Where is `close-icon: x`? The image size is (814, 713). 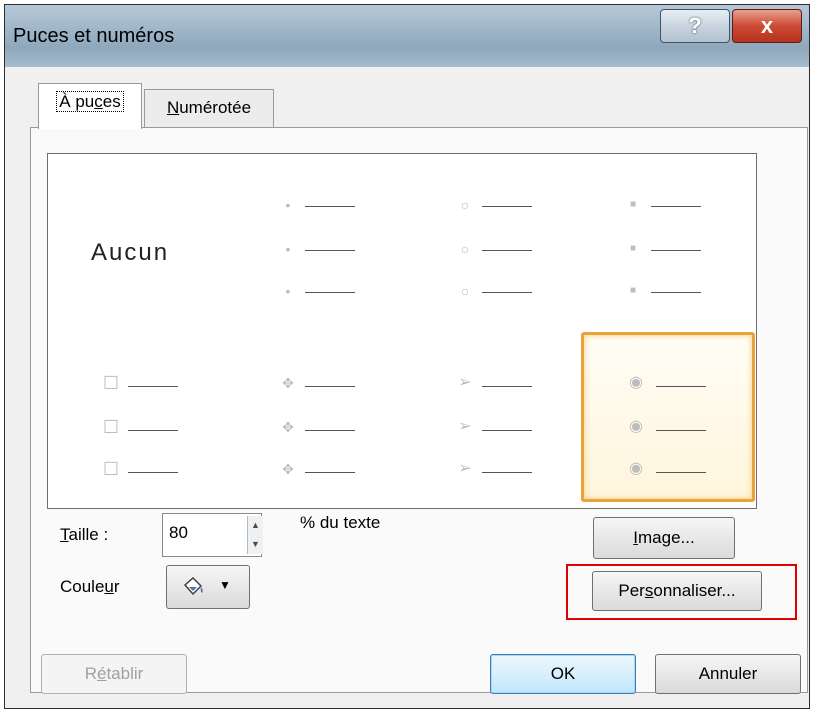
close-icon: x is located at coordinates (767, 25).